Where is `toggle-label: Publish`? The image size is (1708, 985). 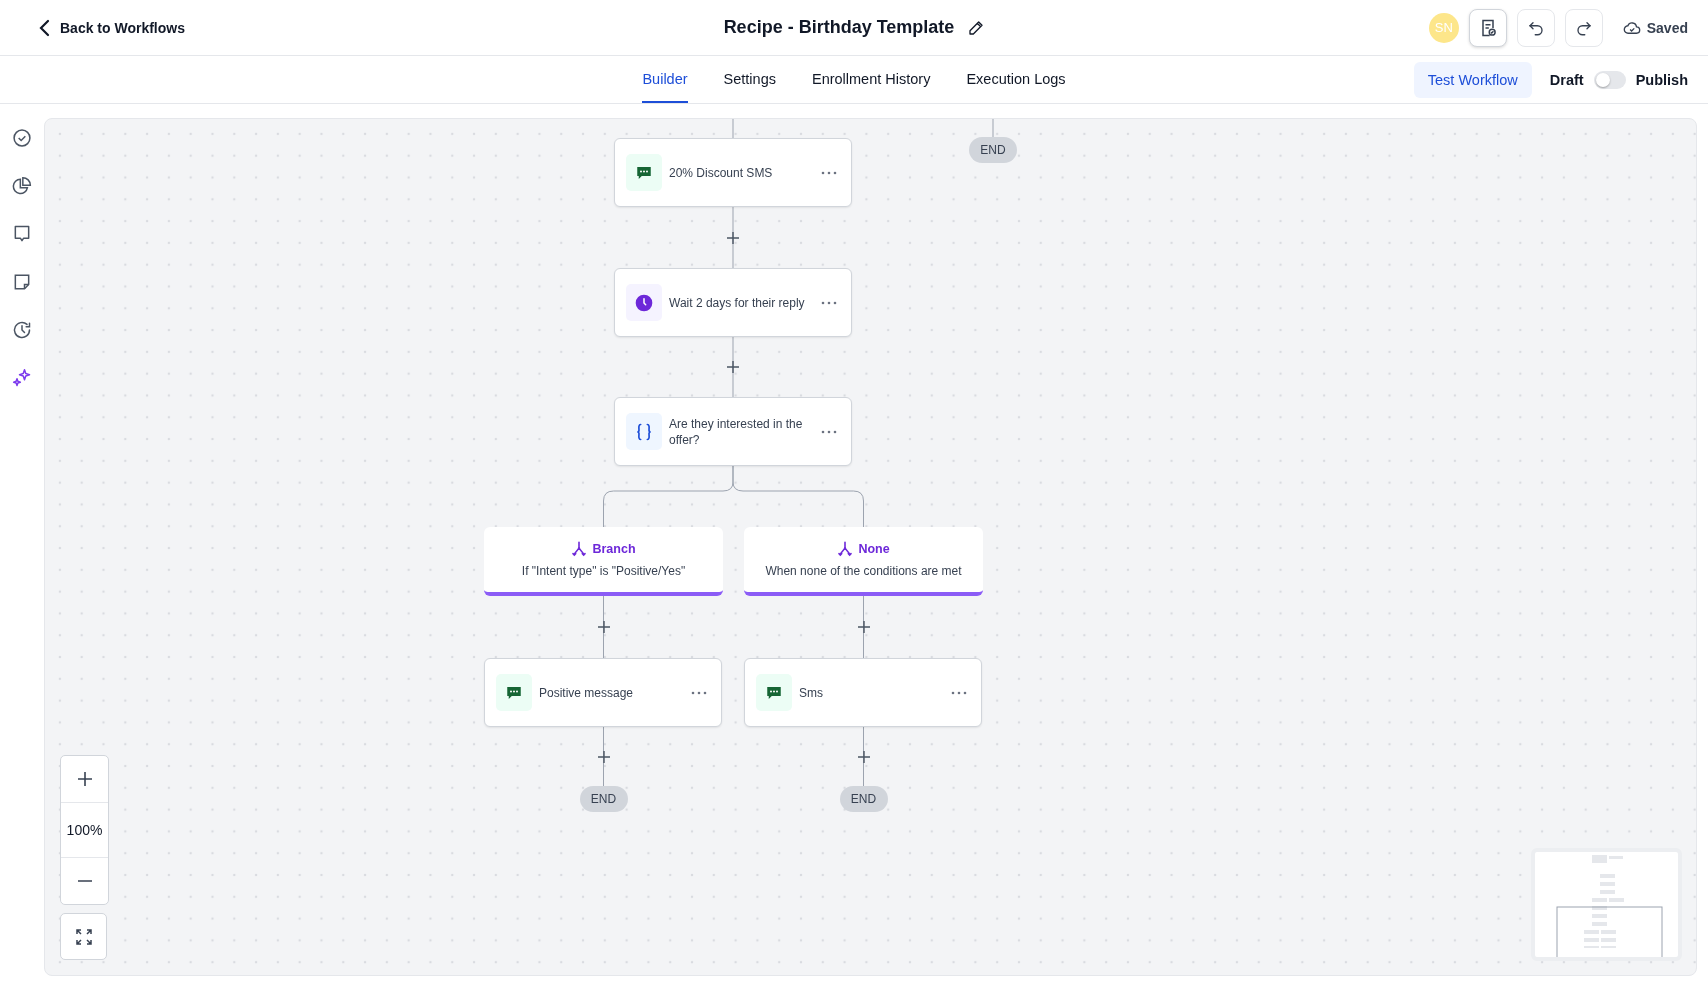
toggle-label: Publish is located at coordinates (1661, 79).